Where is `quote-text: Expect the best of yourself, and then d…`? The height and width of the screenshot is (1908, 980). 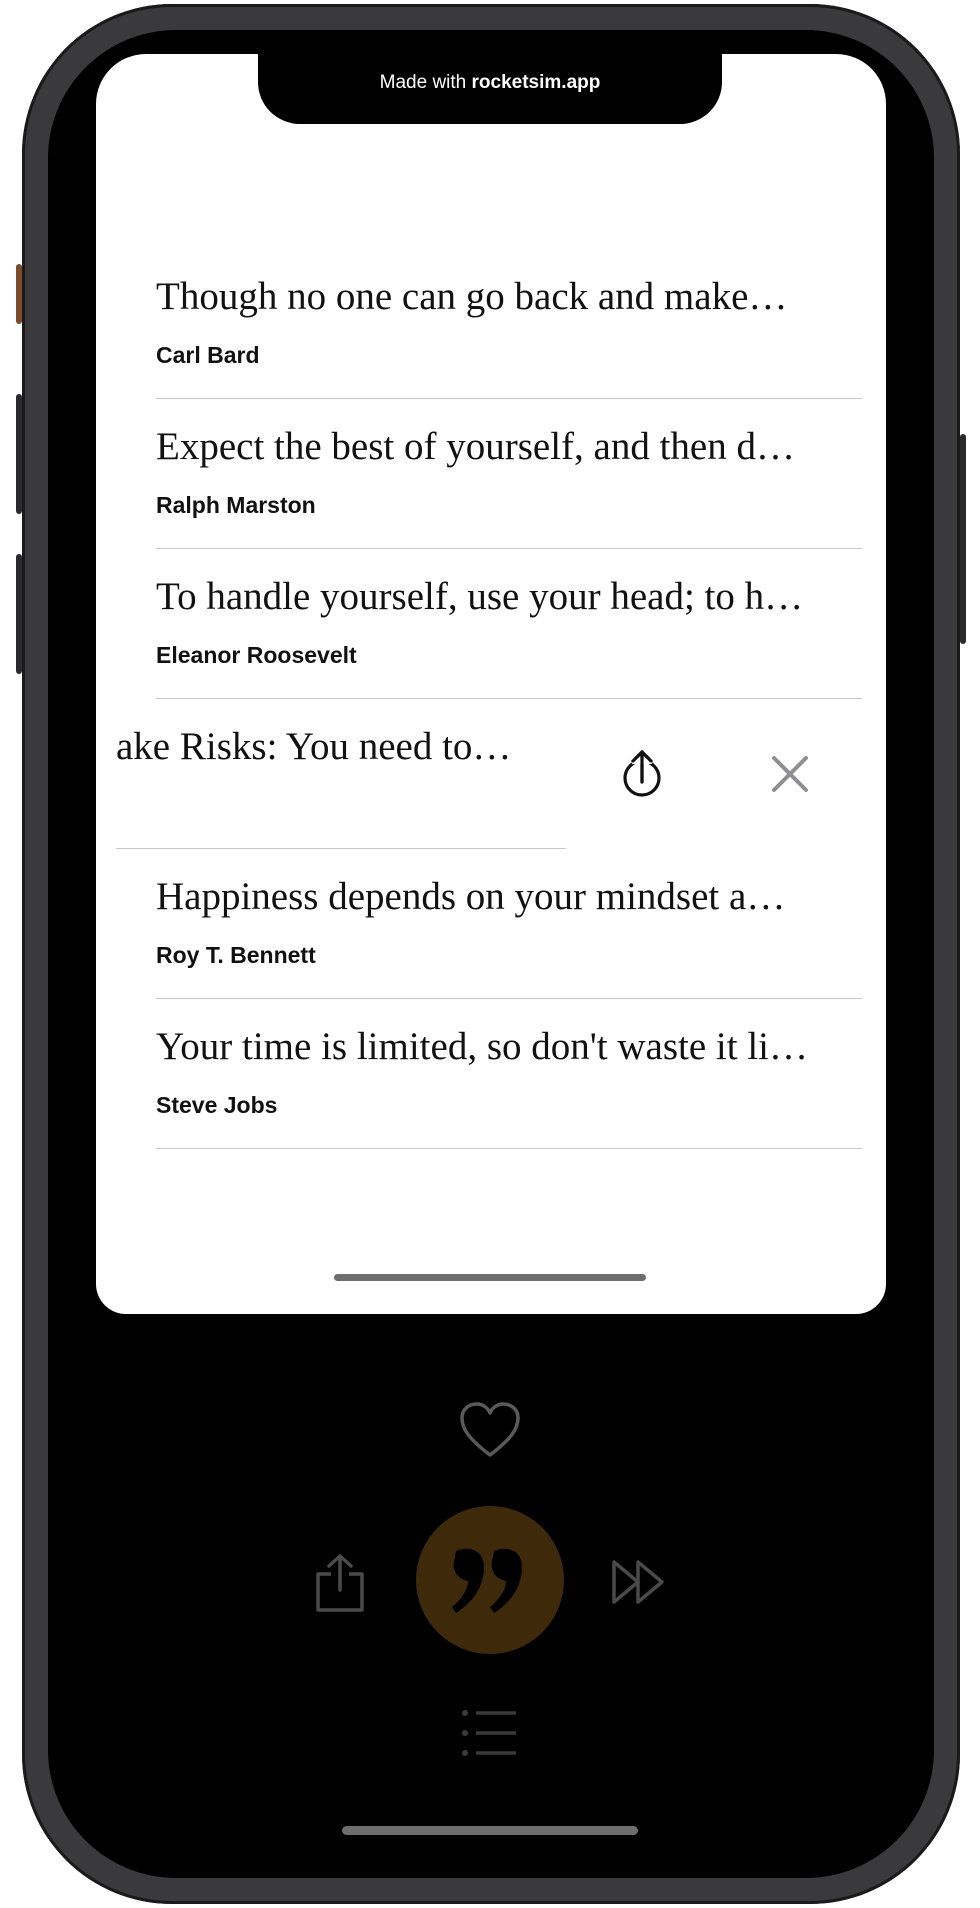 quote-text: Expect the best of yourself, and then d… is located at coordinates (475, 446).